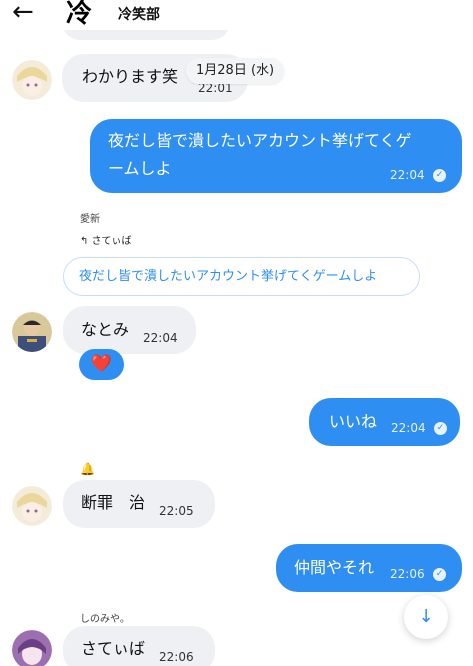  Describe the element at coordinates (113, 502) in the screenshot. I see `message-text: 断罪 治` at that location.